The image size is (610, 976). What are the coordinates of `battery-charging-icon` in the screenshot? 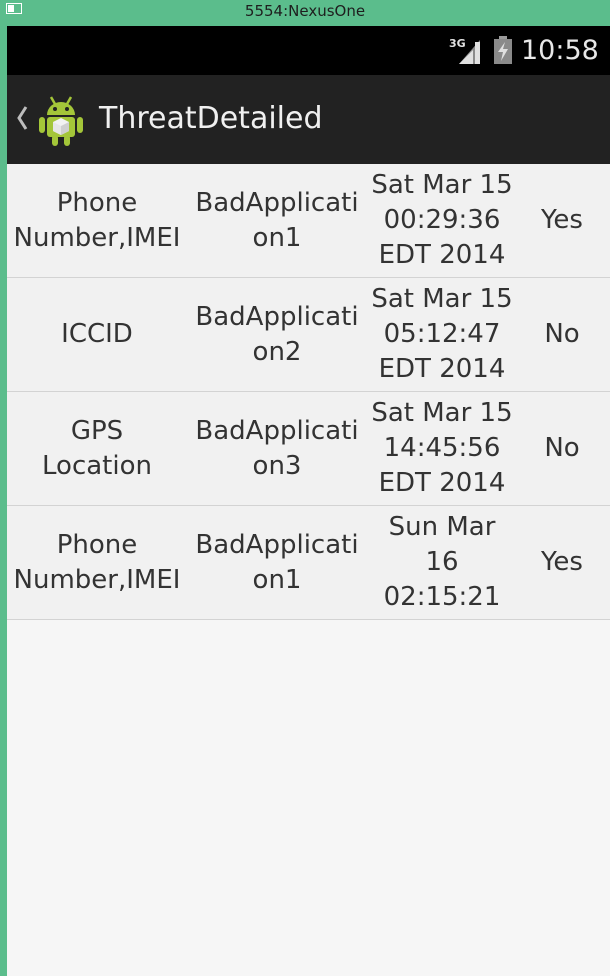 It's located at (503, 50).